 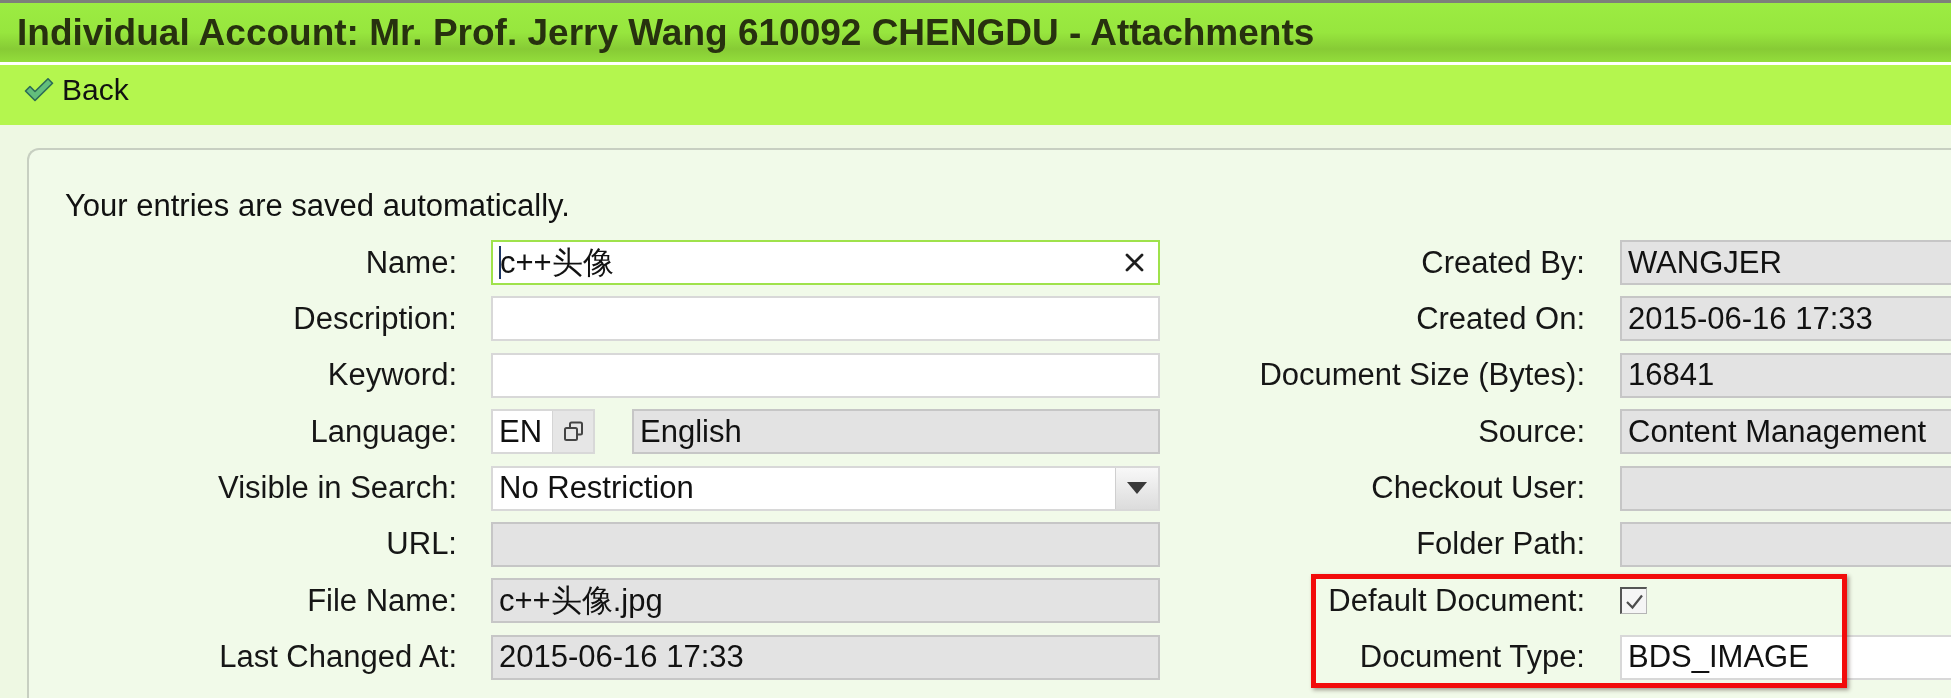 I want to click on field-label: URL:, so click(x=421, y=544).